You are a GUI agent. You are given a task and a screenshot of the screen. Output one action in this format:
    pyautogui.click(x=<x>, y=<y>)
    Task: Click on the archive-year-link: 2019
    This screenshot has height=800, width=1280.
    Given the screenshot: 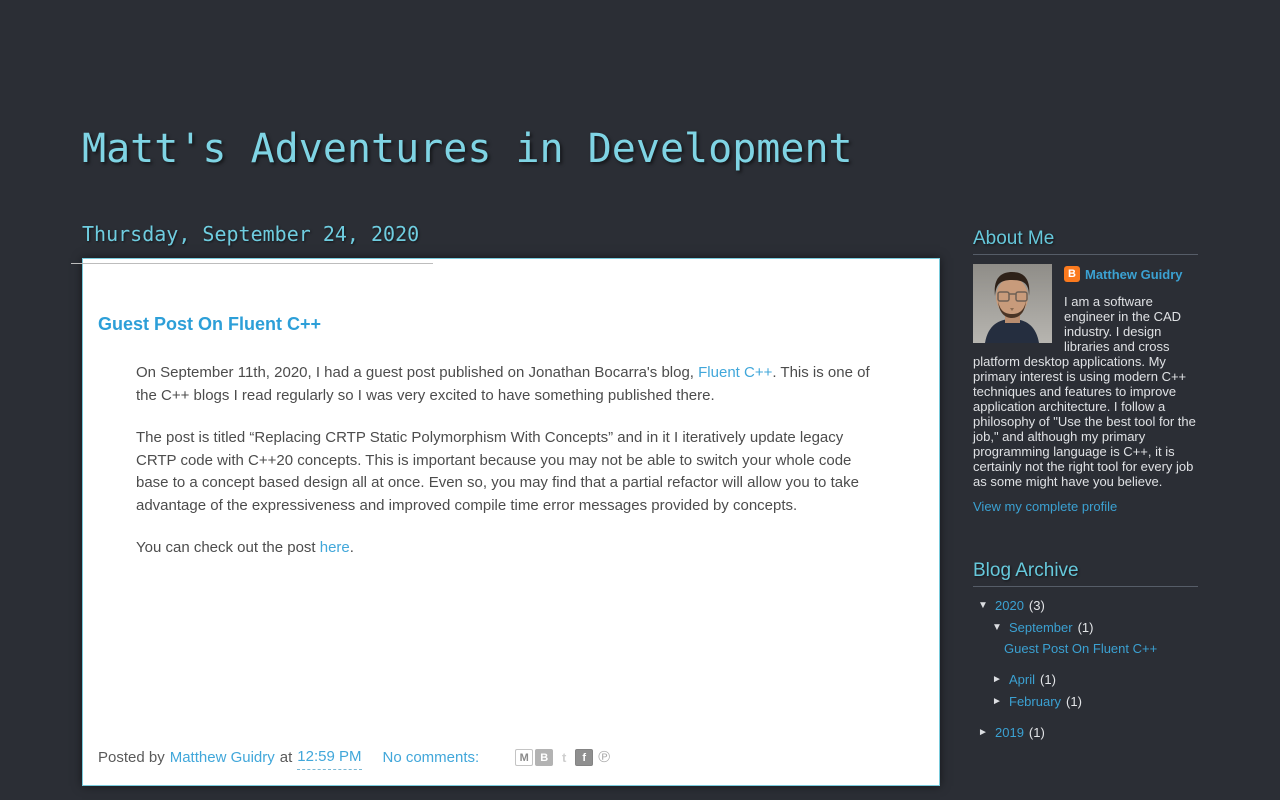 What is the action you would take?
    pyautogui.click(x=1009, y=733)
    